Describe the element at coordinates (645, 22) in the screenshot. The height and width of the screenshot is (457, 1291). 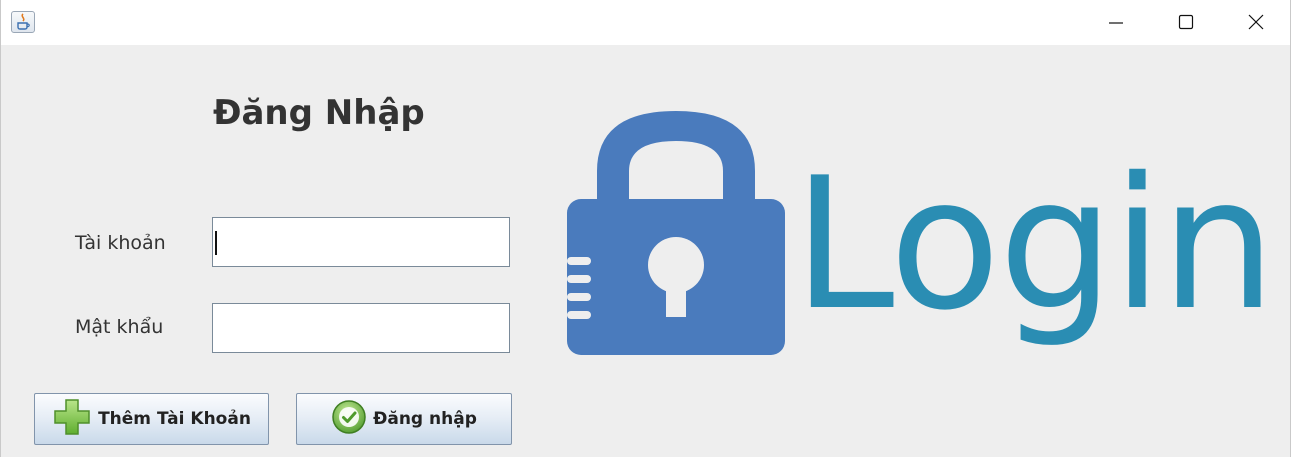
I see `title-bar` at that location.